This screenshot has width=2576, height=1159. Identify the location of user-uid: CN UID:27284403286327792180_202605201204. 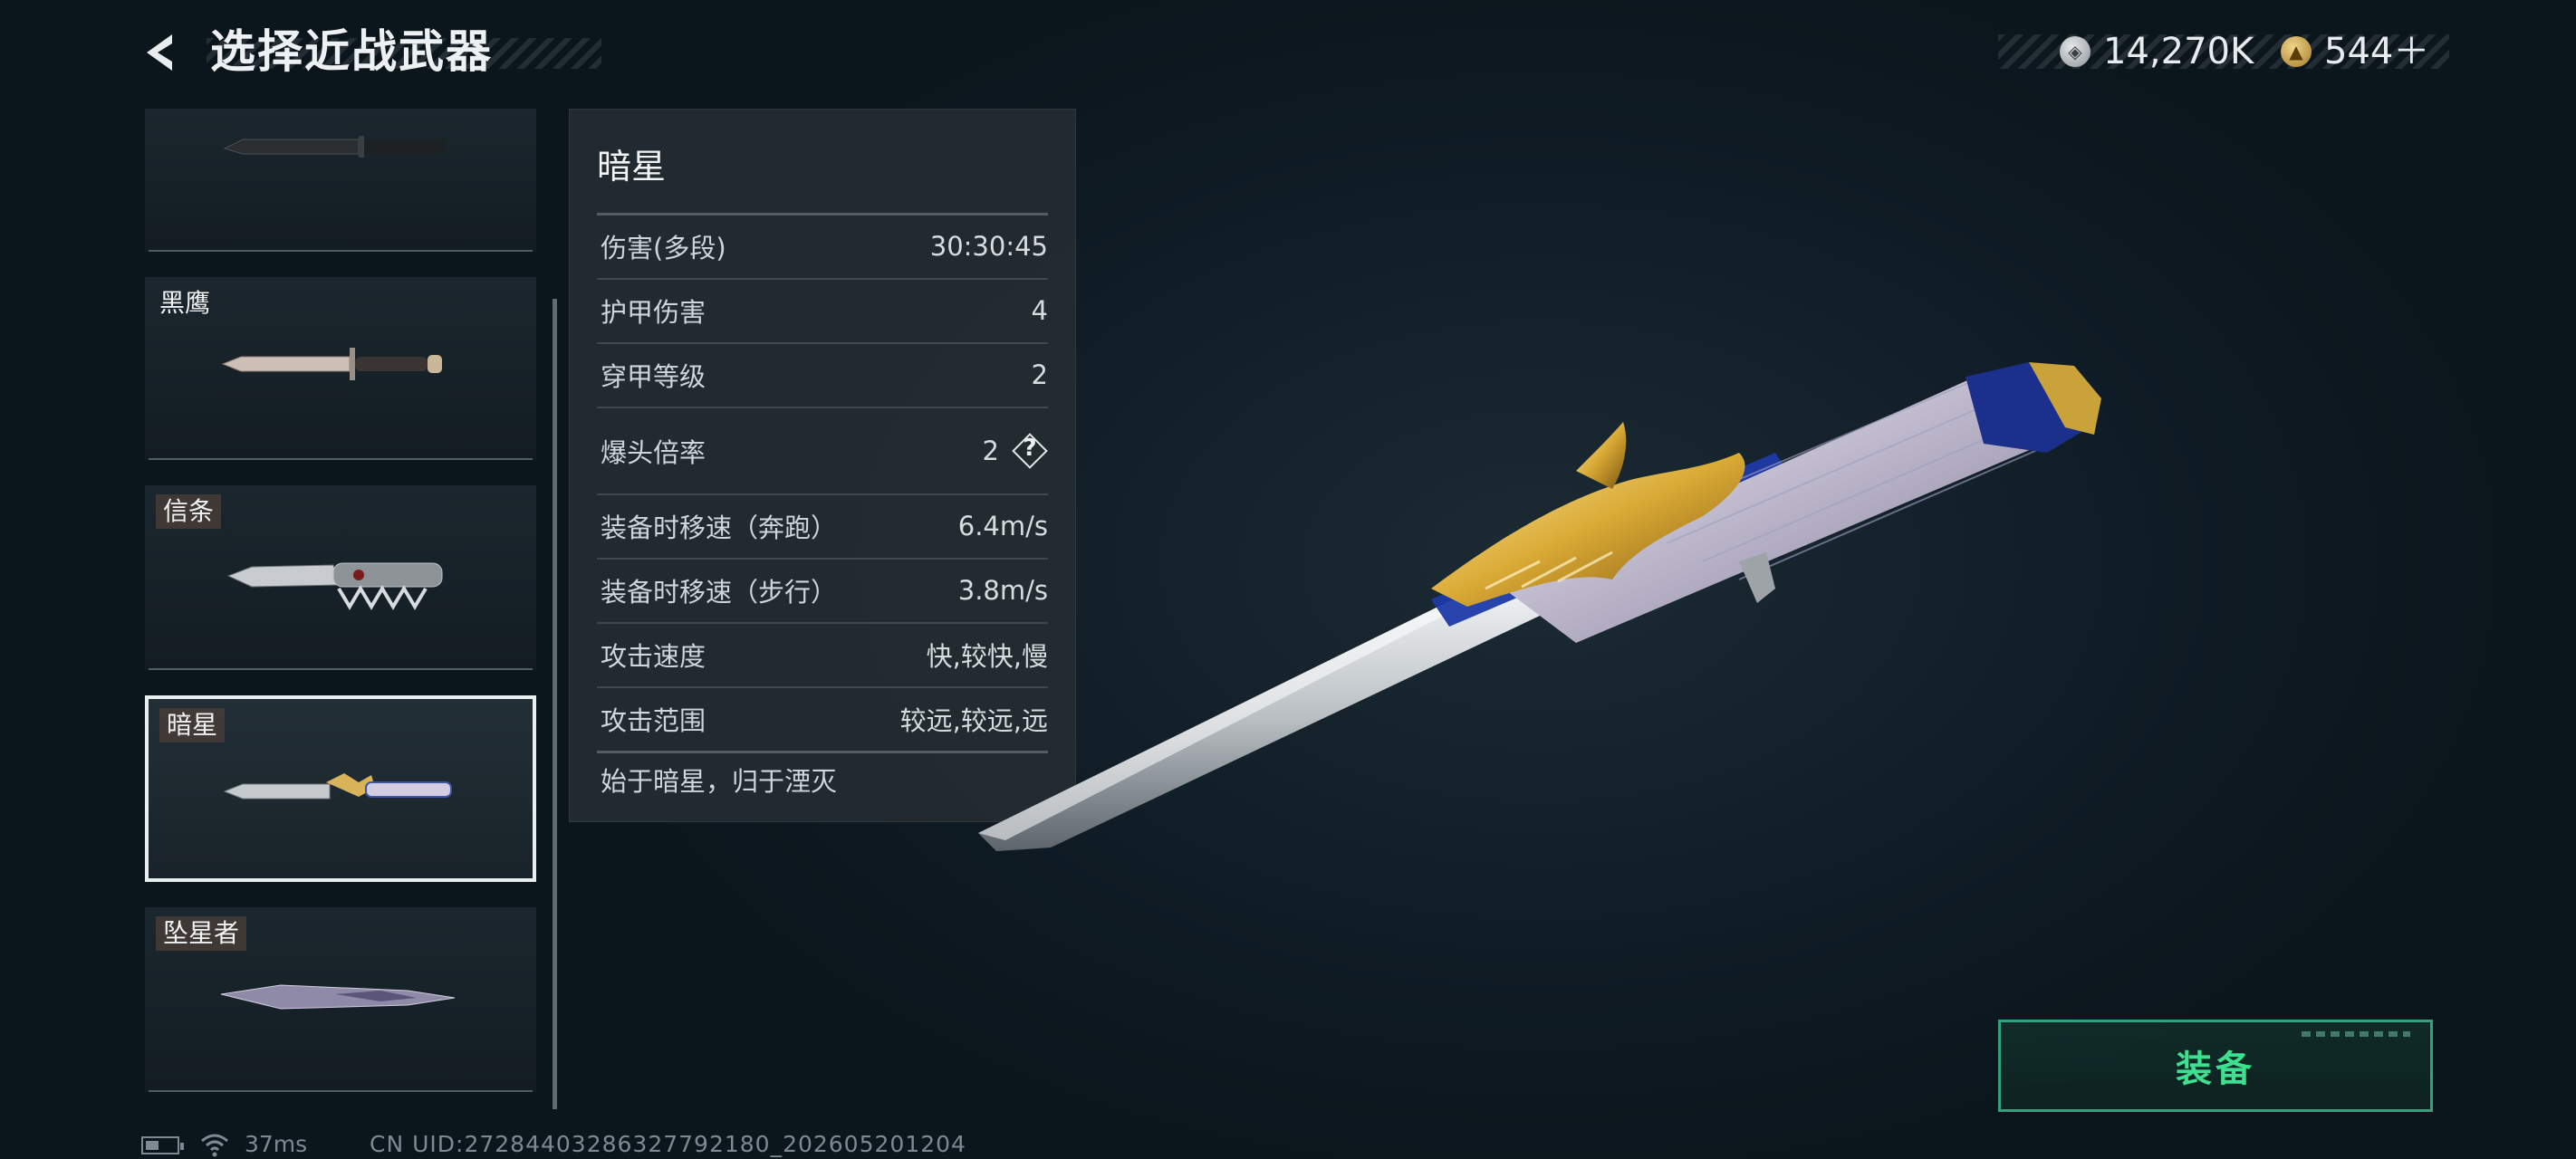
(668, 1144).